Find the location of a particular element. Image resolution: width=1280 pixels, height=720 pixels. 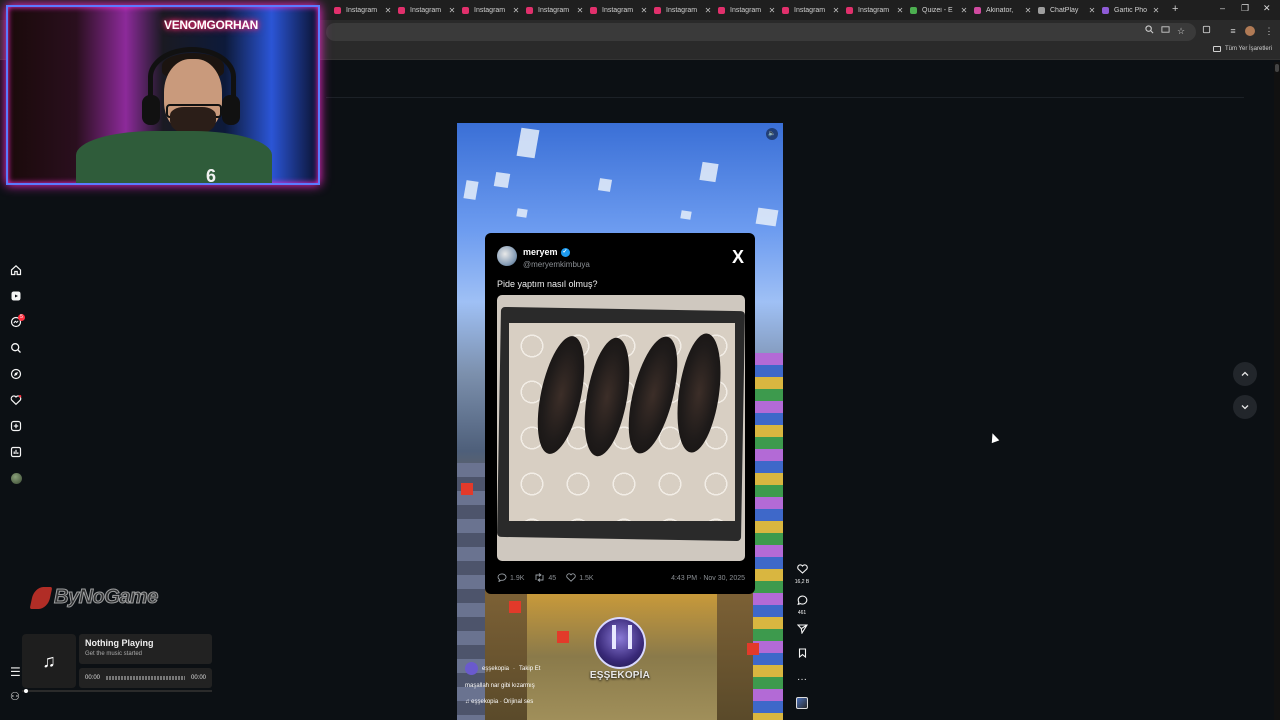

reel-author-row: eşşekopia · Takip Et is located at coordinates (502, 668).